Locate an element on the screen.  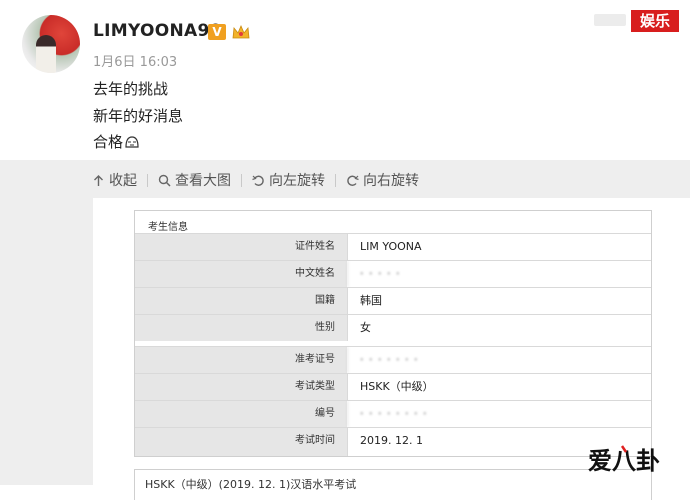
post-text-line-3: 合格 is located at coordinates (116, 141).